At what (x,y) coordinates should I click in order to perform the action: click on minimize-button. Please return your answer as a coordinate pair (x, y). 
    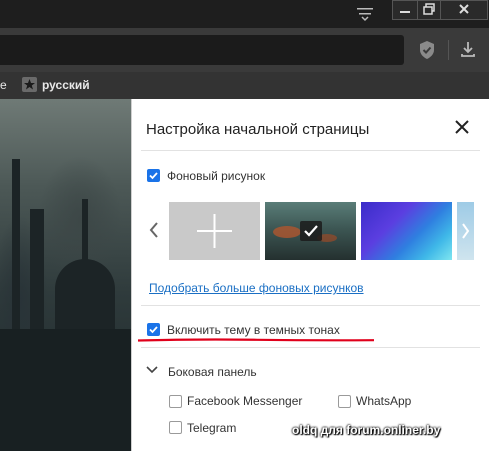
    Looking at the image, I should click on (405, 10).